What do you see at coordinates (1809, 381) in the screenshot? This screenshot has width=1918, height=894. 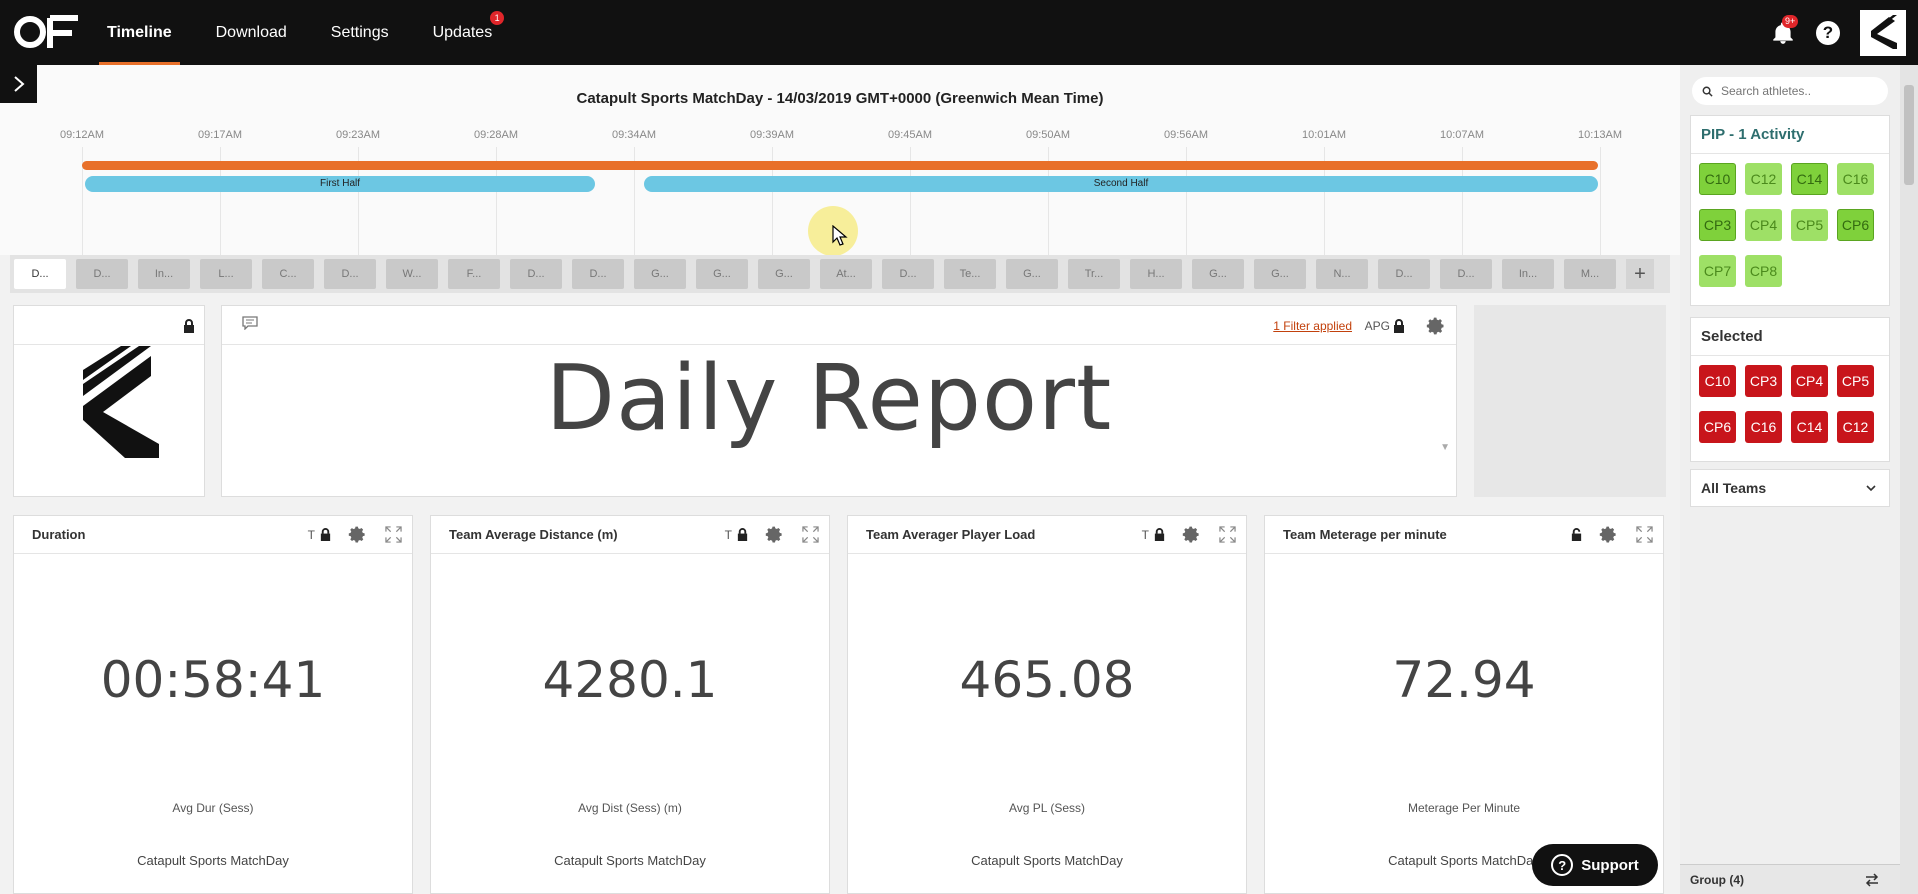 I see `selected-athlete-chip: CP4` at bounding box center [1809, 381].